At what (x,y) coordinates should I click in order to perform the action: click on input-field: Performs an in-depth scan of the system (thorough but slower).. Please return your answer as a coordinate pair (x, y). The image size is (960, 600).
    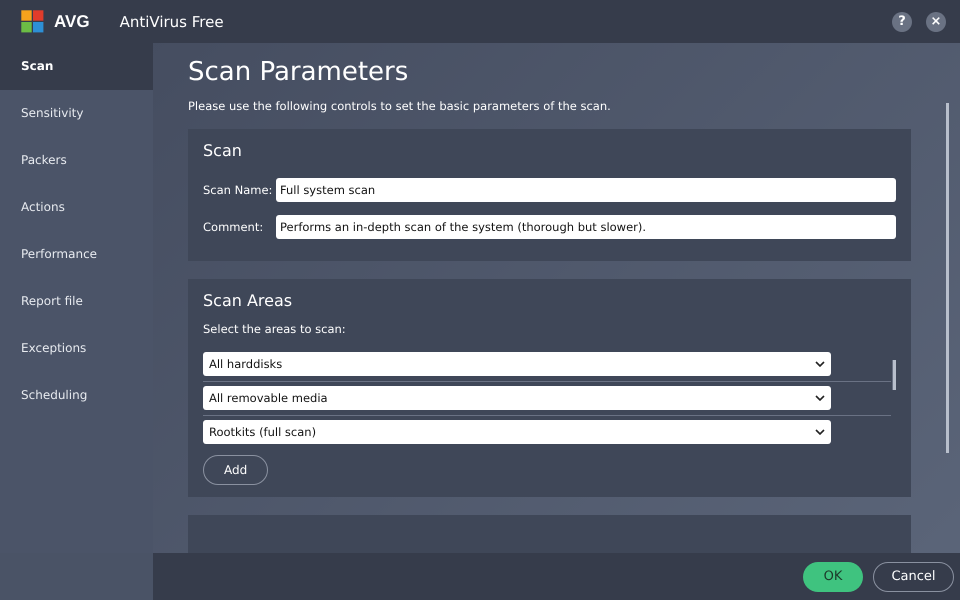
    Looking at the image, I should click on (586, 227).